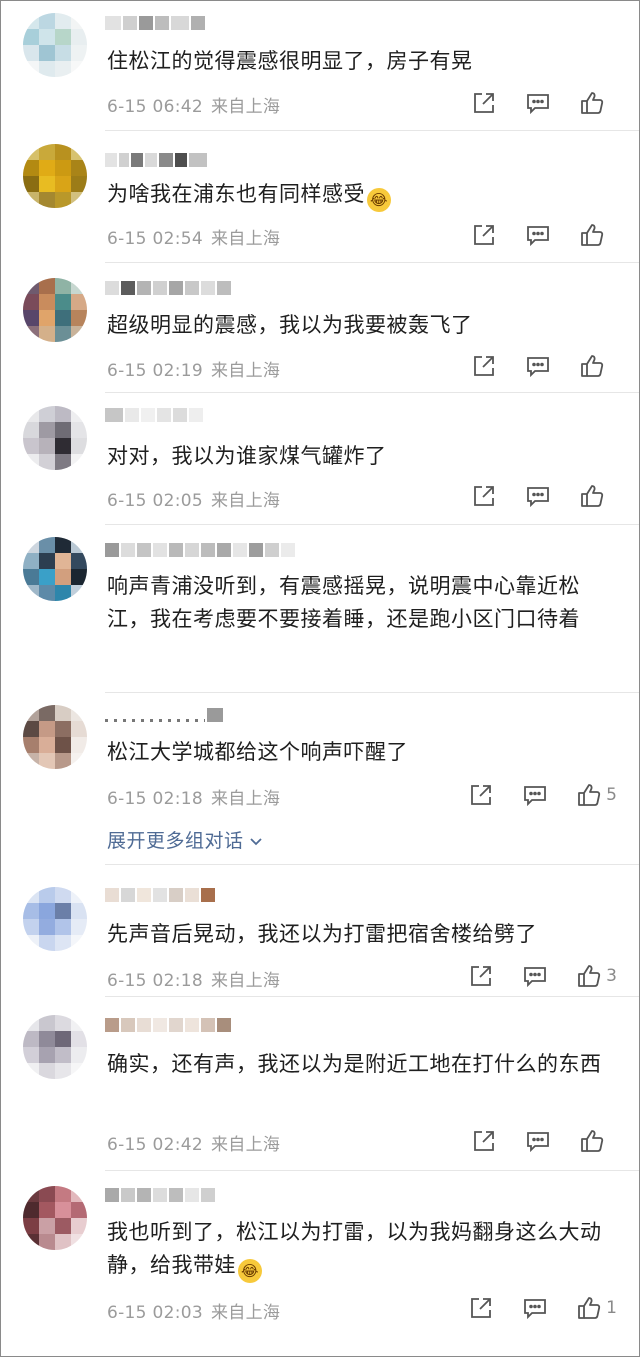  I want to click on comment-text: 确实，还有声，我还以为是附近工地在打什么的东西, so click(354, 1064).